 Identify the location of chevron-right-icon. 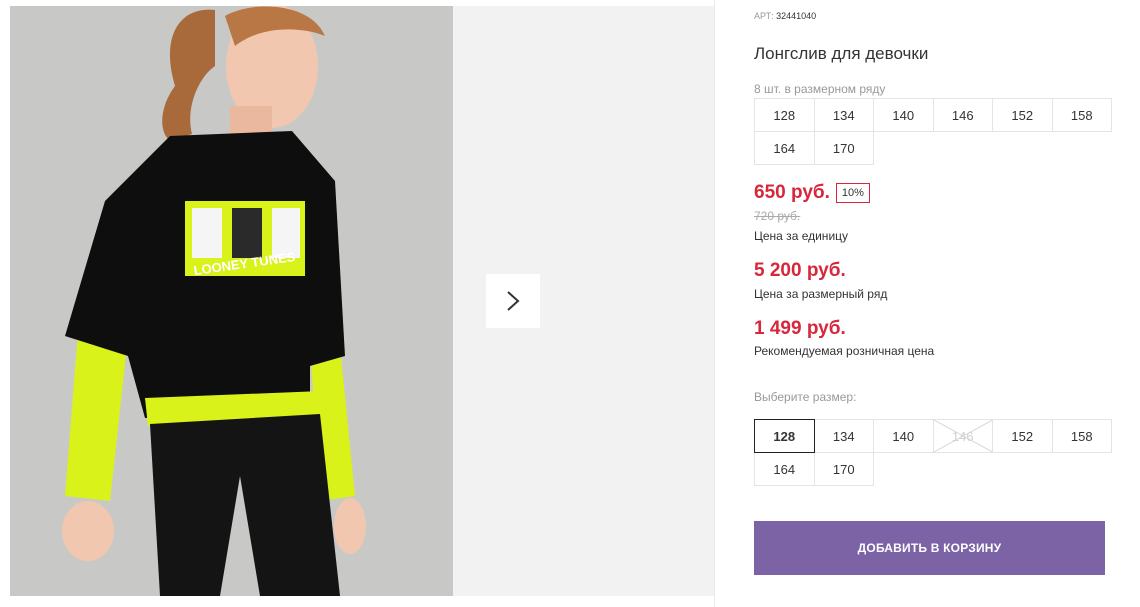
(513, 301).